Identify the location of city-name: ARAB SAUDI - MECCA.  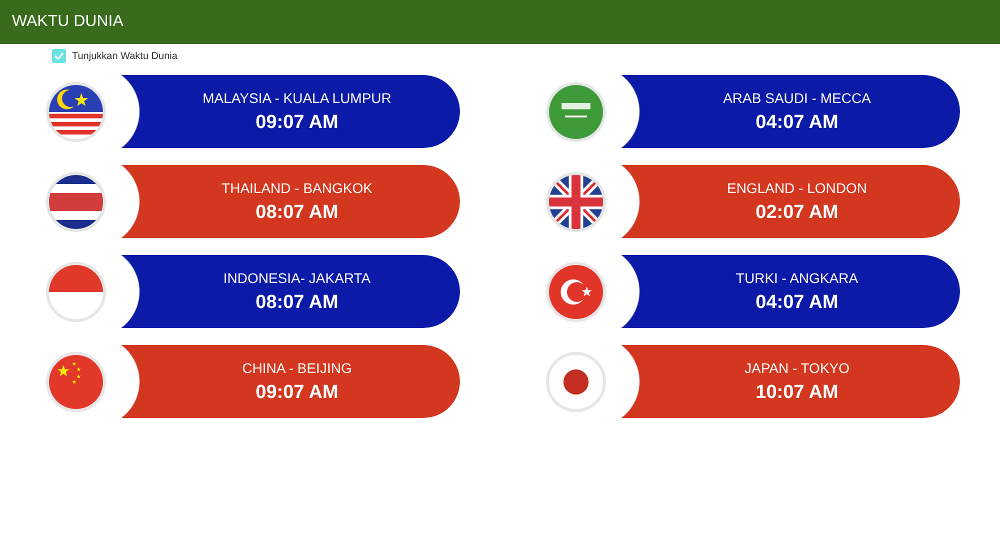
(797, 98).